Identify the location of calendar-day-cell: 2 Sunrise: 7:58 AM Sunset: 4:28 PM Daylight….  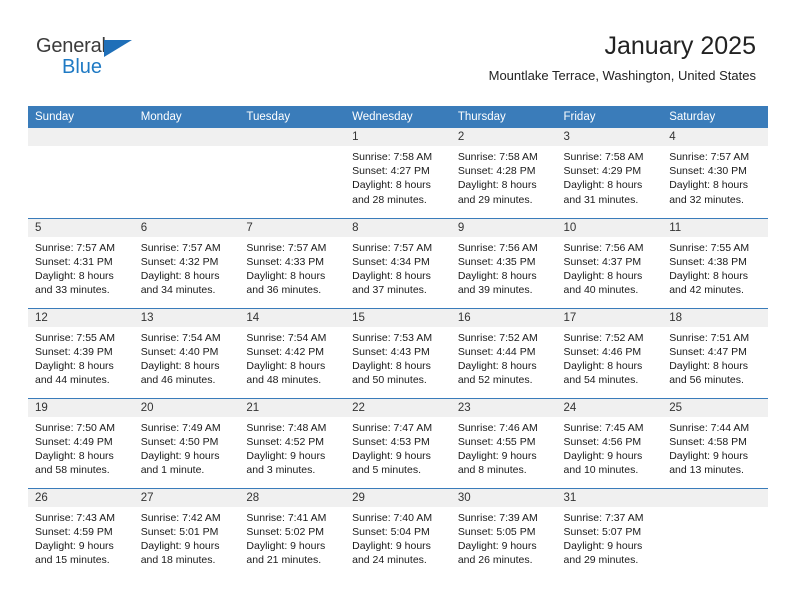
(503, 173).